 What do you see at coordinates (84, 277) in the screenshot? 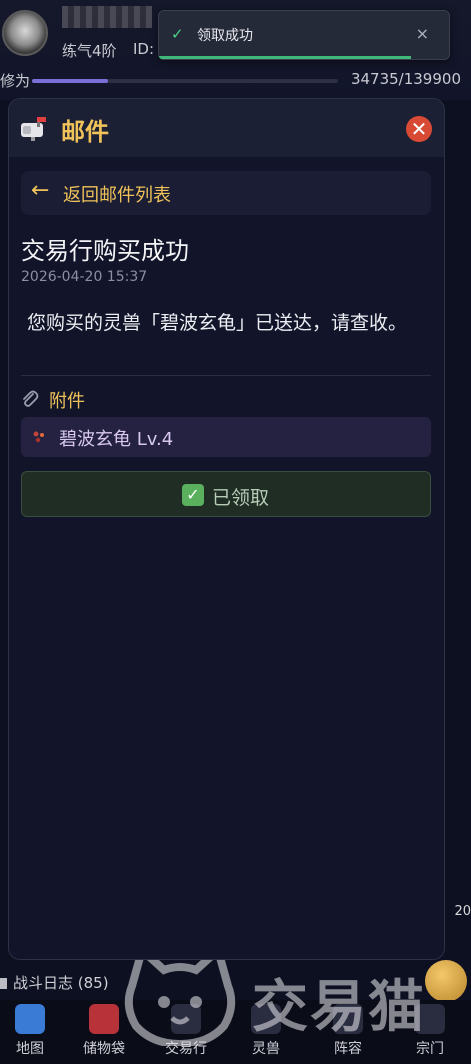
I see `mail-date: 2026-04-20 15:37` at bounding box center [84, 277].